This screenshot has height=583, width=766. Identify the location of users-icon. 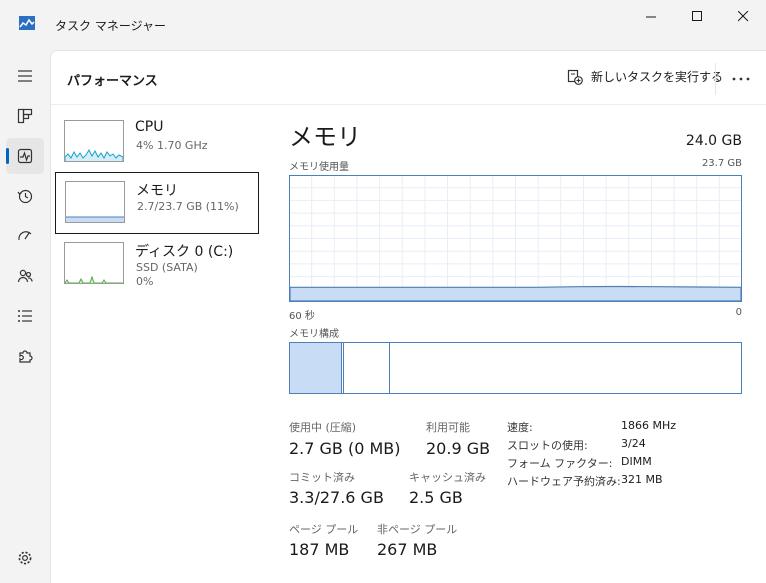
(25, 276).